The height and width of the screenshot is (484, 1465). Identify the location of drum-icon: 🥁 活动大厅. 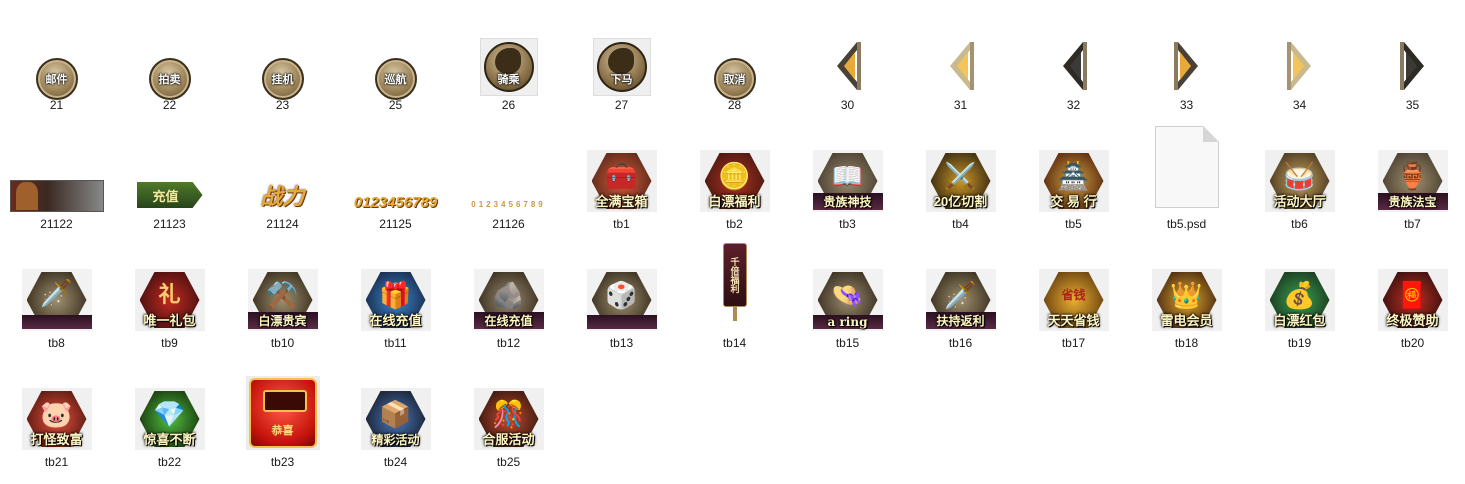
(1299, 181).